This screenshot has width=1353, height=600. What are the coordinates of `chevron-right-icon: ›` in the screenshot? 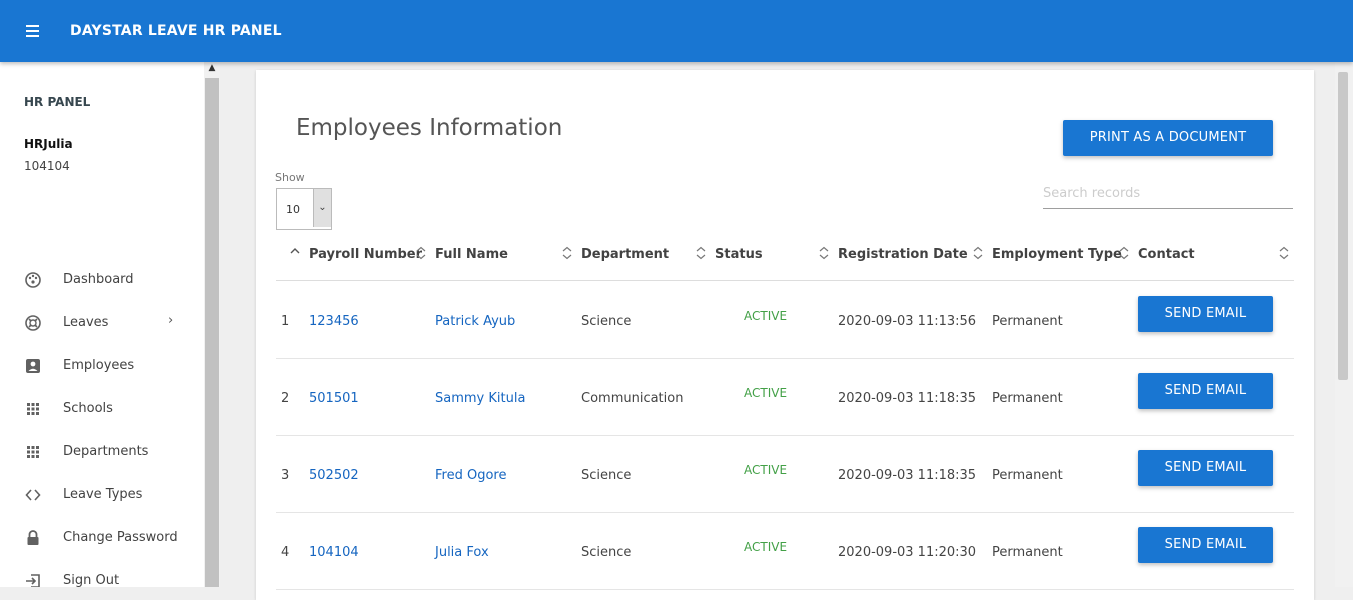 It's located at (171, 320).